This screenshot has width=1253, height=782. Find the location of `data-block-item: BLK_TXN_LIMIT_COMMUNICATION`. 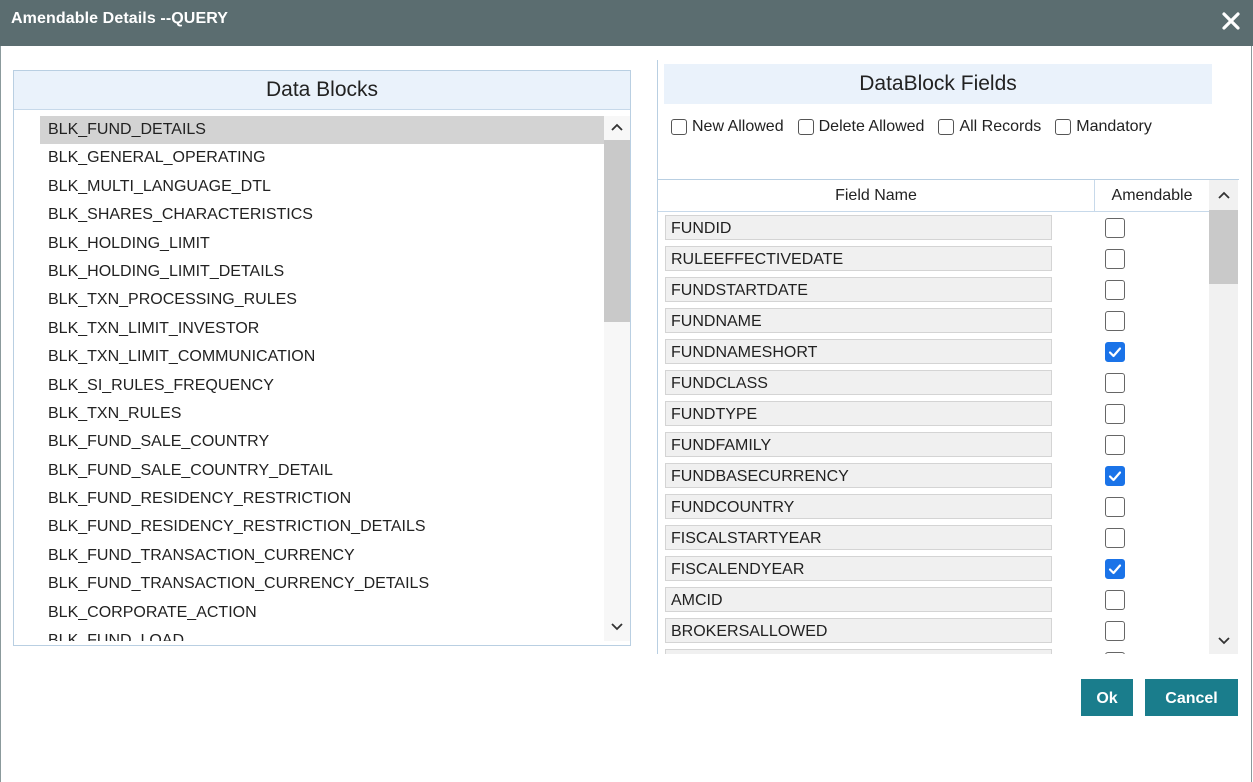

data-block-item: BLK_TXN_LIMIT_COMMUNICATION is located at coordinates (322, 357).